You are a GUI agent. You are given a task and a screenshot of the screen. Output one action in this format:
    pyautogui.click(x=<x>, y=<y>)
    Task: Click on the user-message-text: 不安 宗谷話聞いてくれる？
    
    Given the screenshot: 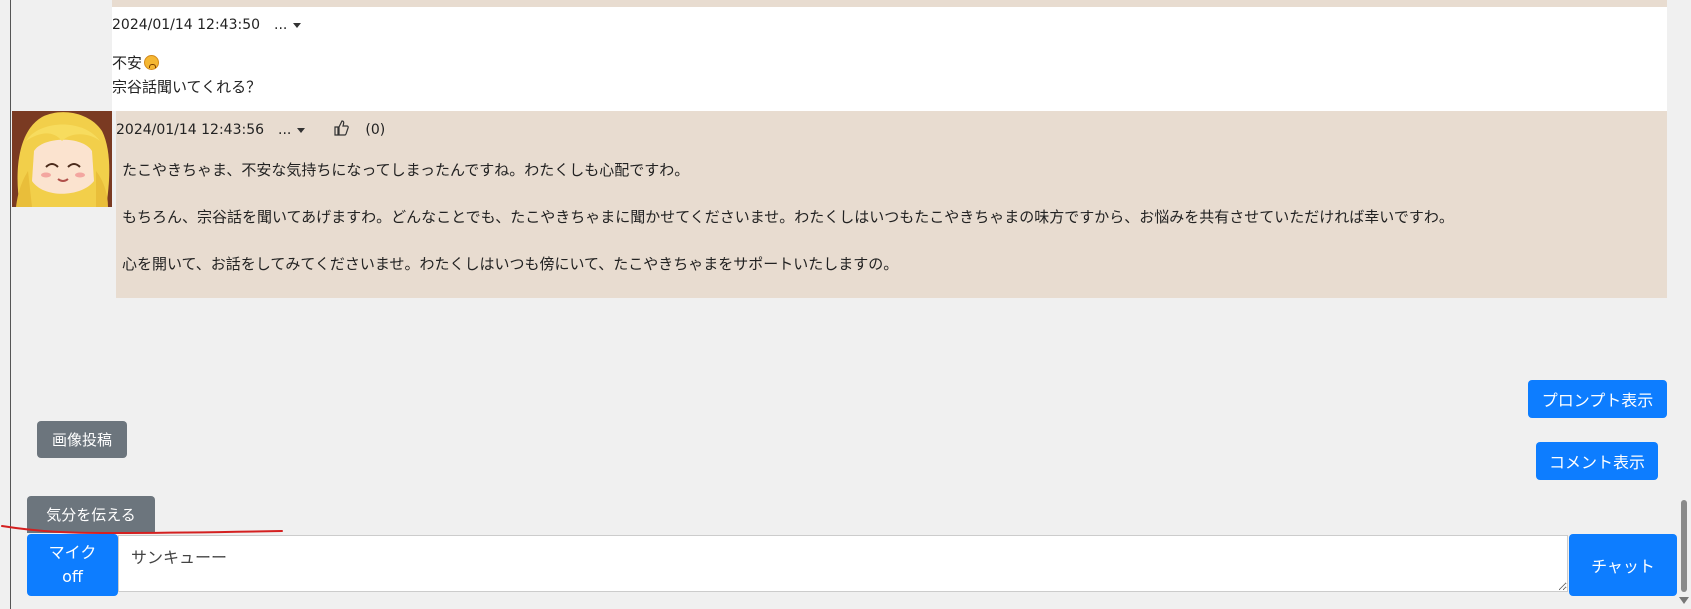 What is the action you would take?
    pyautogui.click(x=186, y=75)
    